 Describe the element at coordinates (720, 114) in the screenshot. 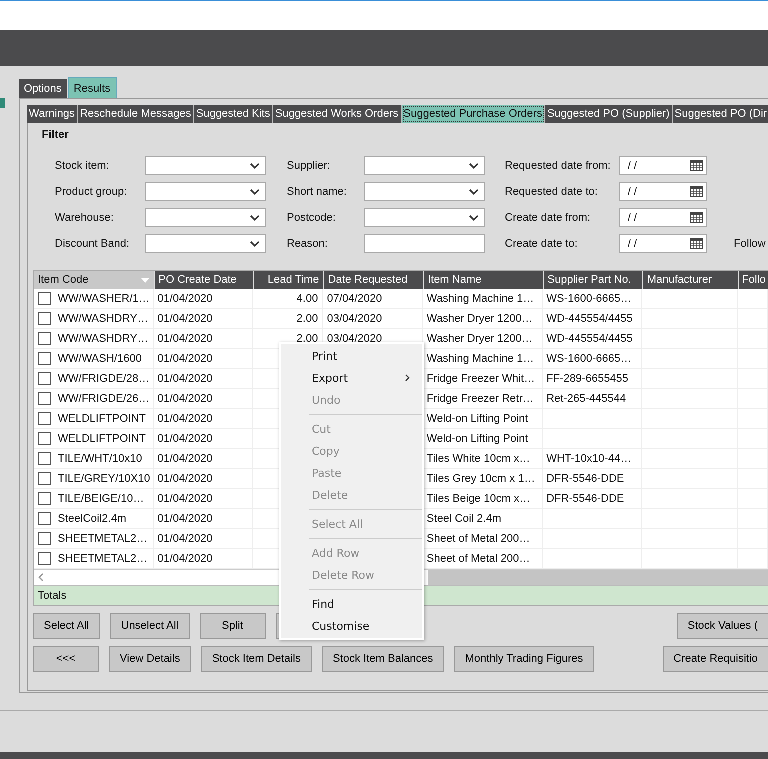

I see `report-tab: Suggested PO (Dir` at that location.